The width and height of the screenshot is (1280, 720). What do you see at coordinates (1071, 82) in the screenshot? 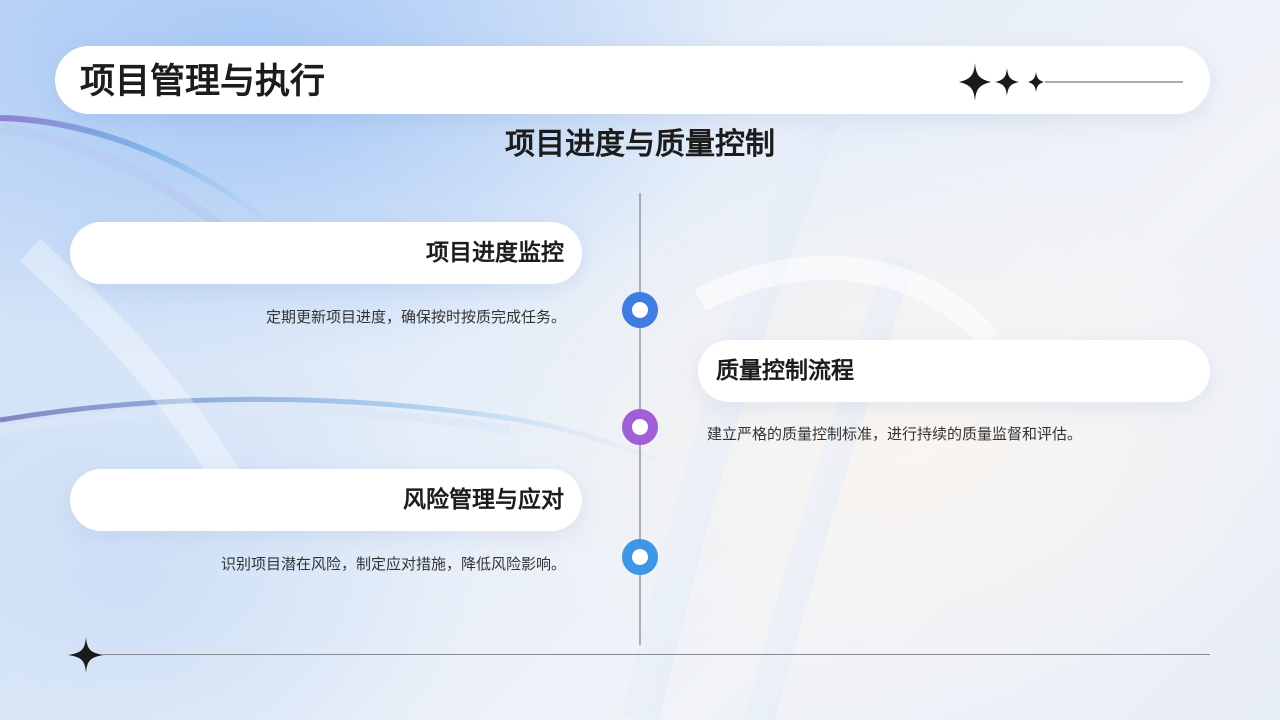
I see `three-sparkles-icon` at bounding box center [1071, 82].